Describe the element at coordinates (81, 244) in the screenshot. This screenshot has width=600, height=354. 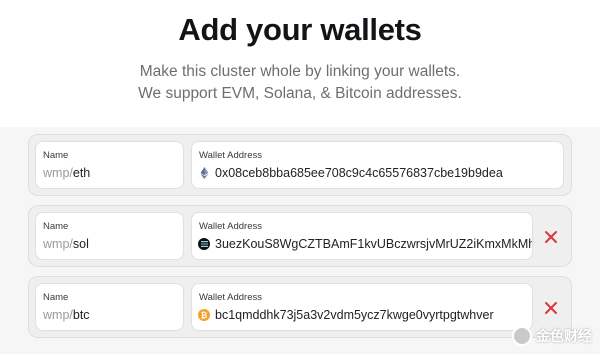
I see `wallet-name-input: sol` at that location.